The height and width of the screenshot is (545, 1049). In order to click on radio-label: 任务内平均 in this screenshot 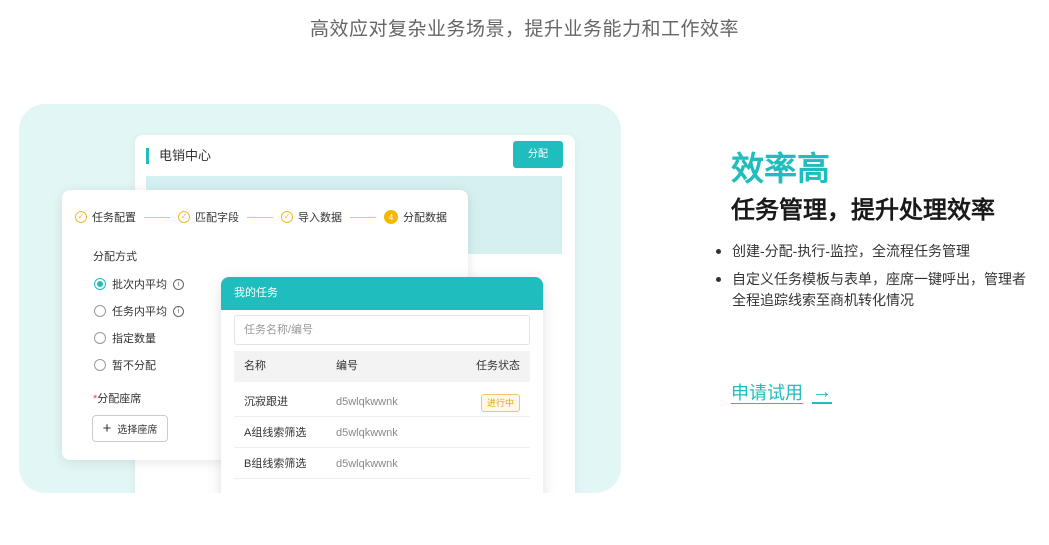, I will do `click(139, 312)`.